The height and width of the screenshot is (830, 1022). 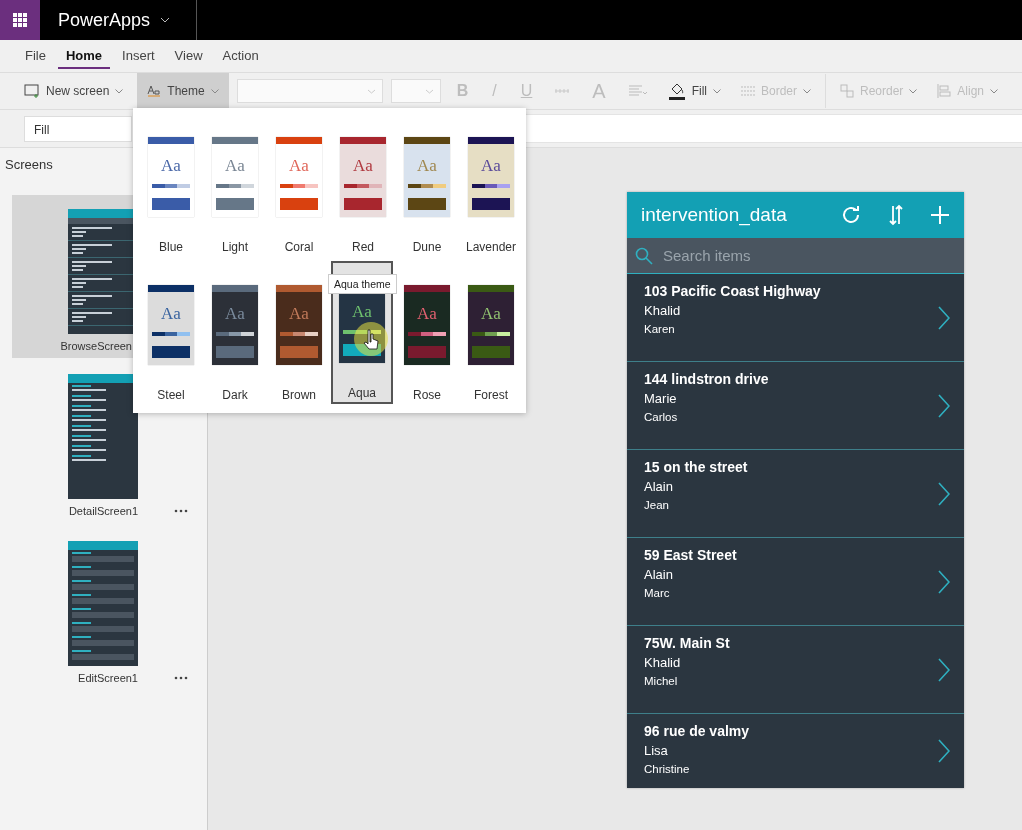 What do you see at coordinates (795, 751) in the screenshot?
I see `gallery-item: 96 rue de valmy Lisa Christine` at bounding box center [795, 751].